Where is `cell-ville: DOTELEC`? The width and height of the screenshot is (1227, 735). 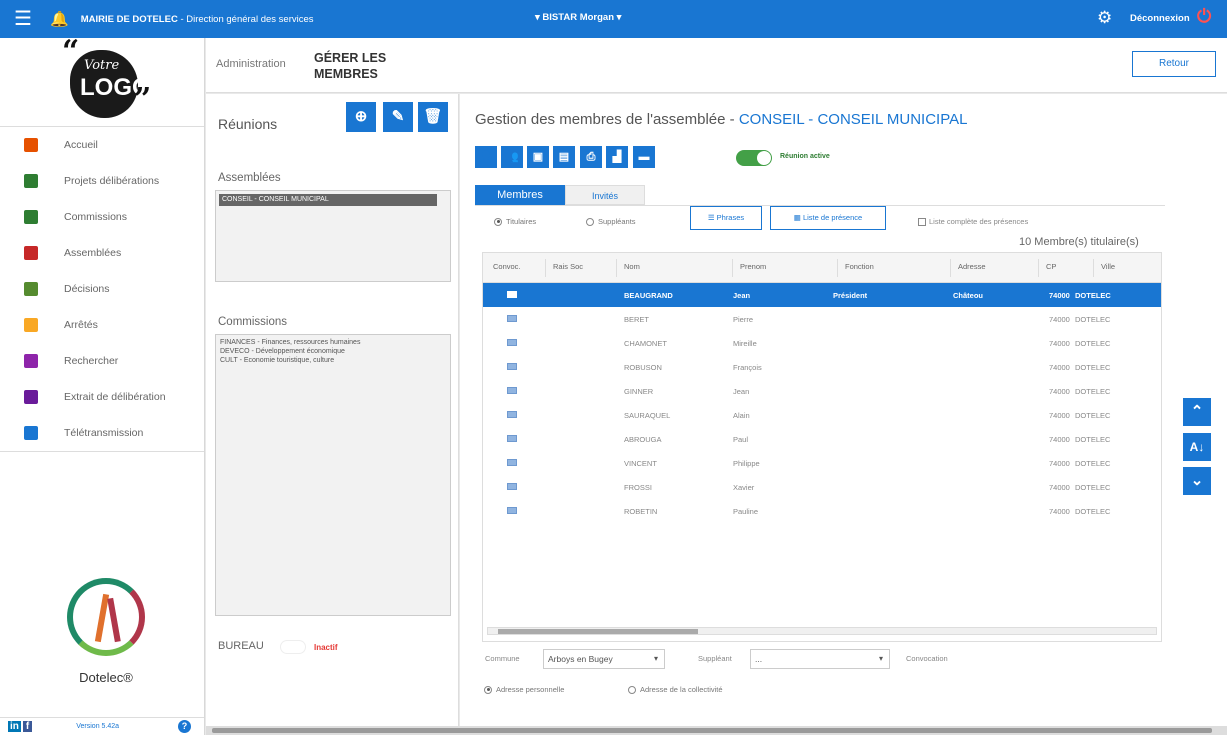
cell-ville: DOTELEC is located at coordinates (1093, 391).